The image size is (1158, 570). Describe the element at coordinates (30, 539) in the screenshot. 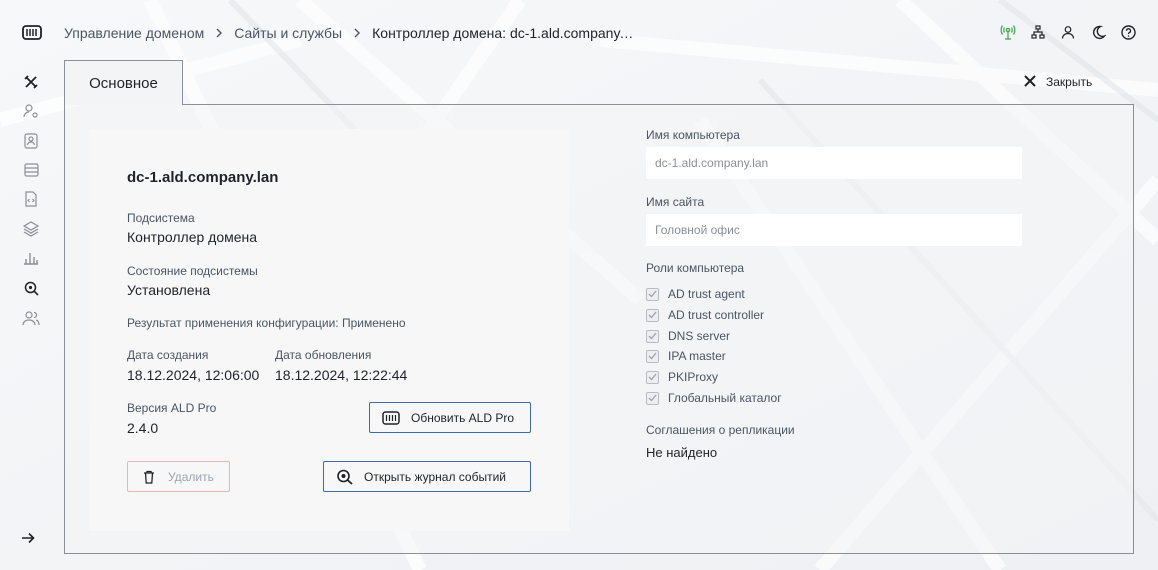

I see `expand-sidebar-icon` at that location.